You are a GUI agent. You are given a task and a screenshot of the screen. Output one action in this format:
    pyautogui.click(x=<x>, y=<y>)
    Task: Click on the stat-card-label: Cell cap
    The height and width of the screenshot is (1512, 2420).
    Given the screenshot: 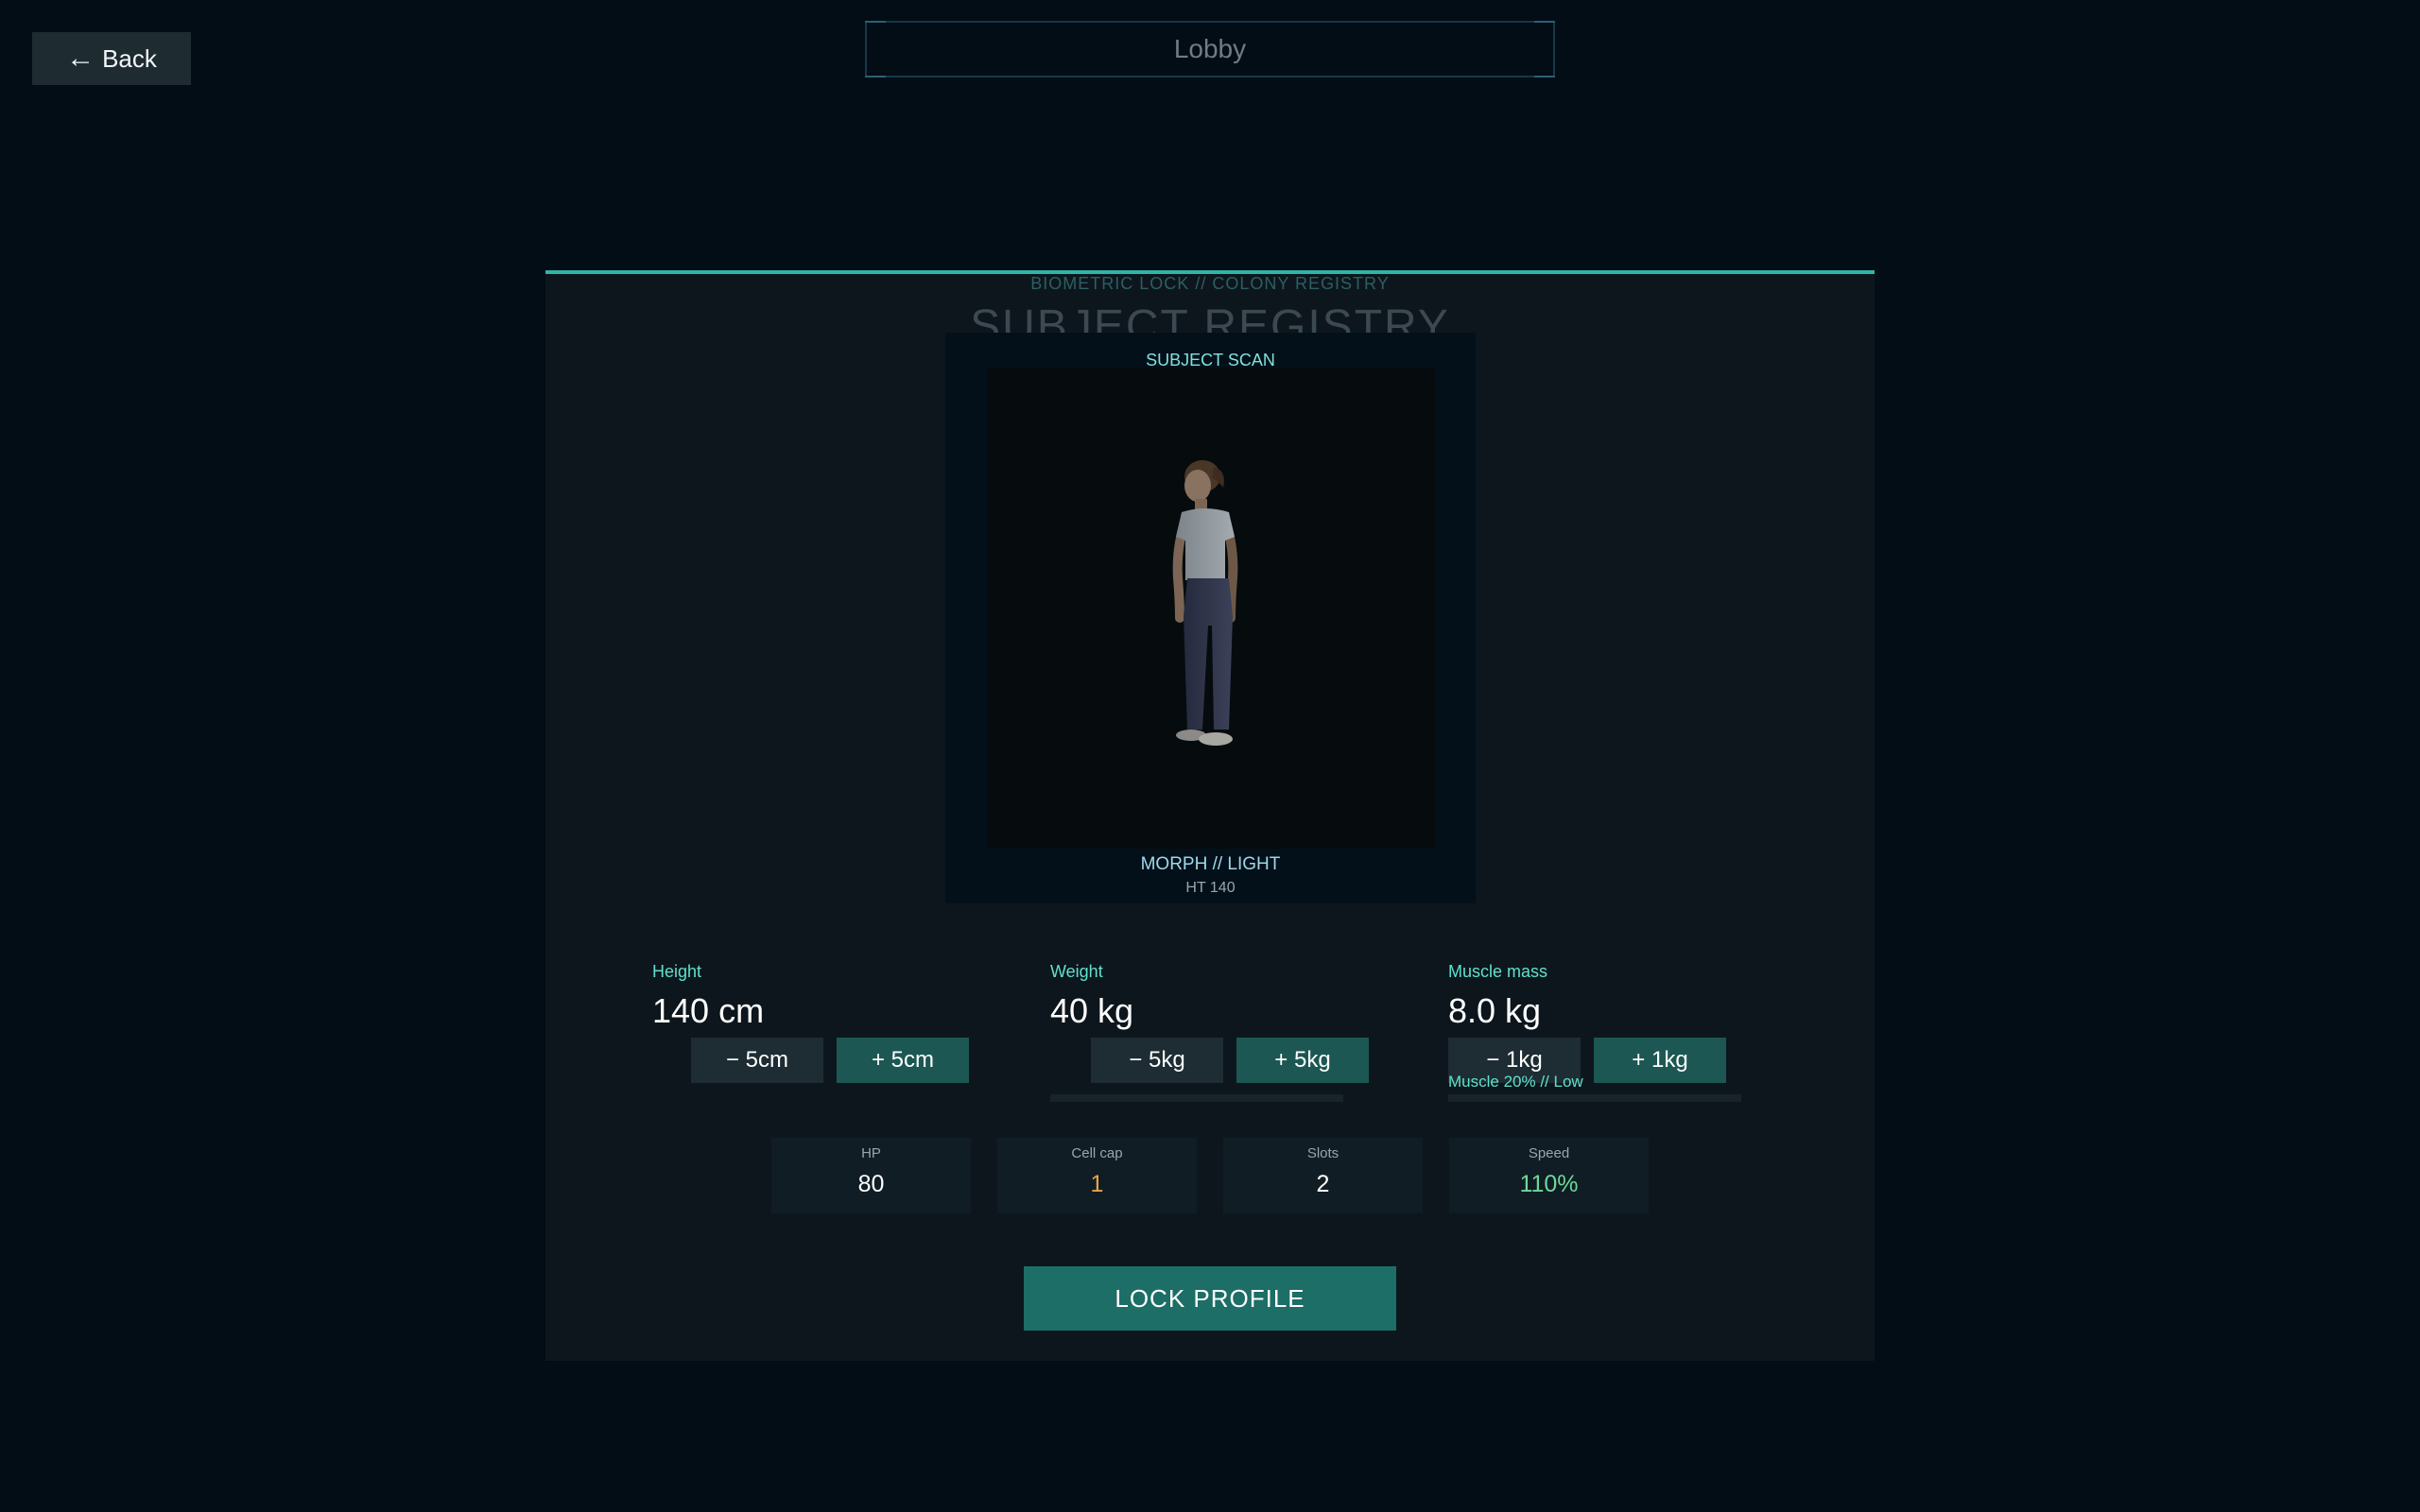 What is the action you would take?
    pyautogui.click(x=1097, y=1153)
    